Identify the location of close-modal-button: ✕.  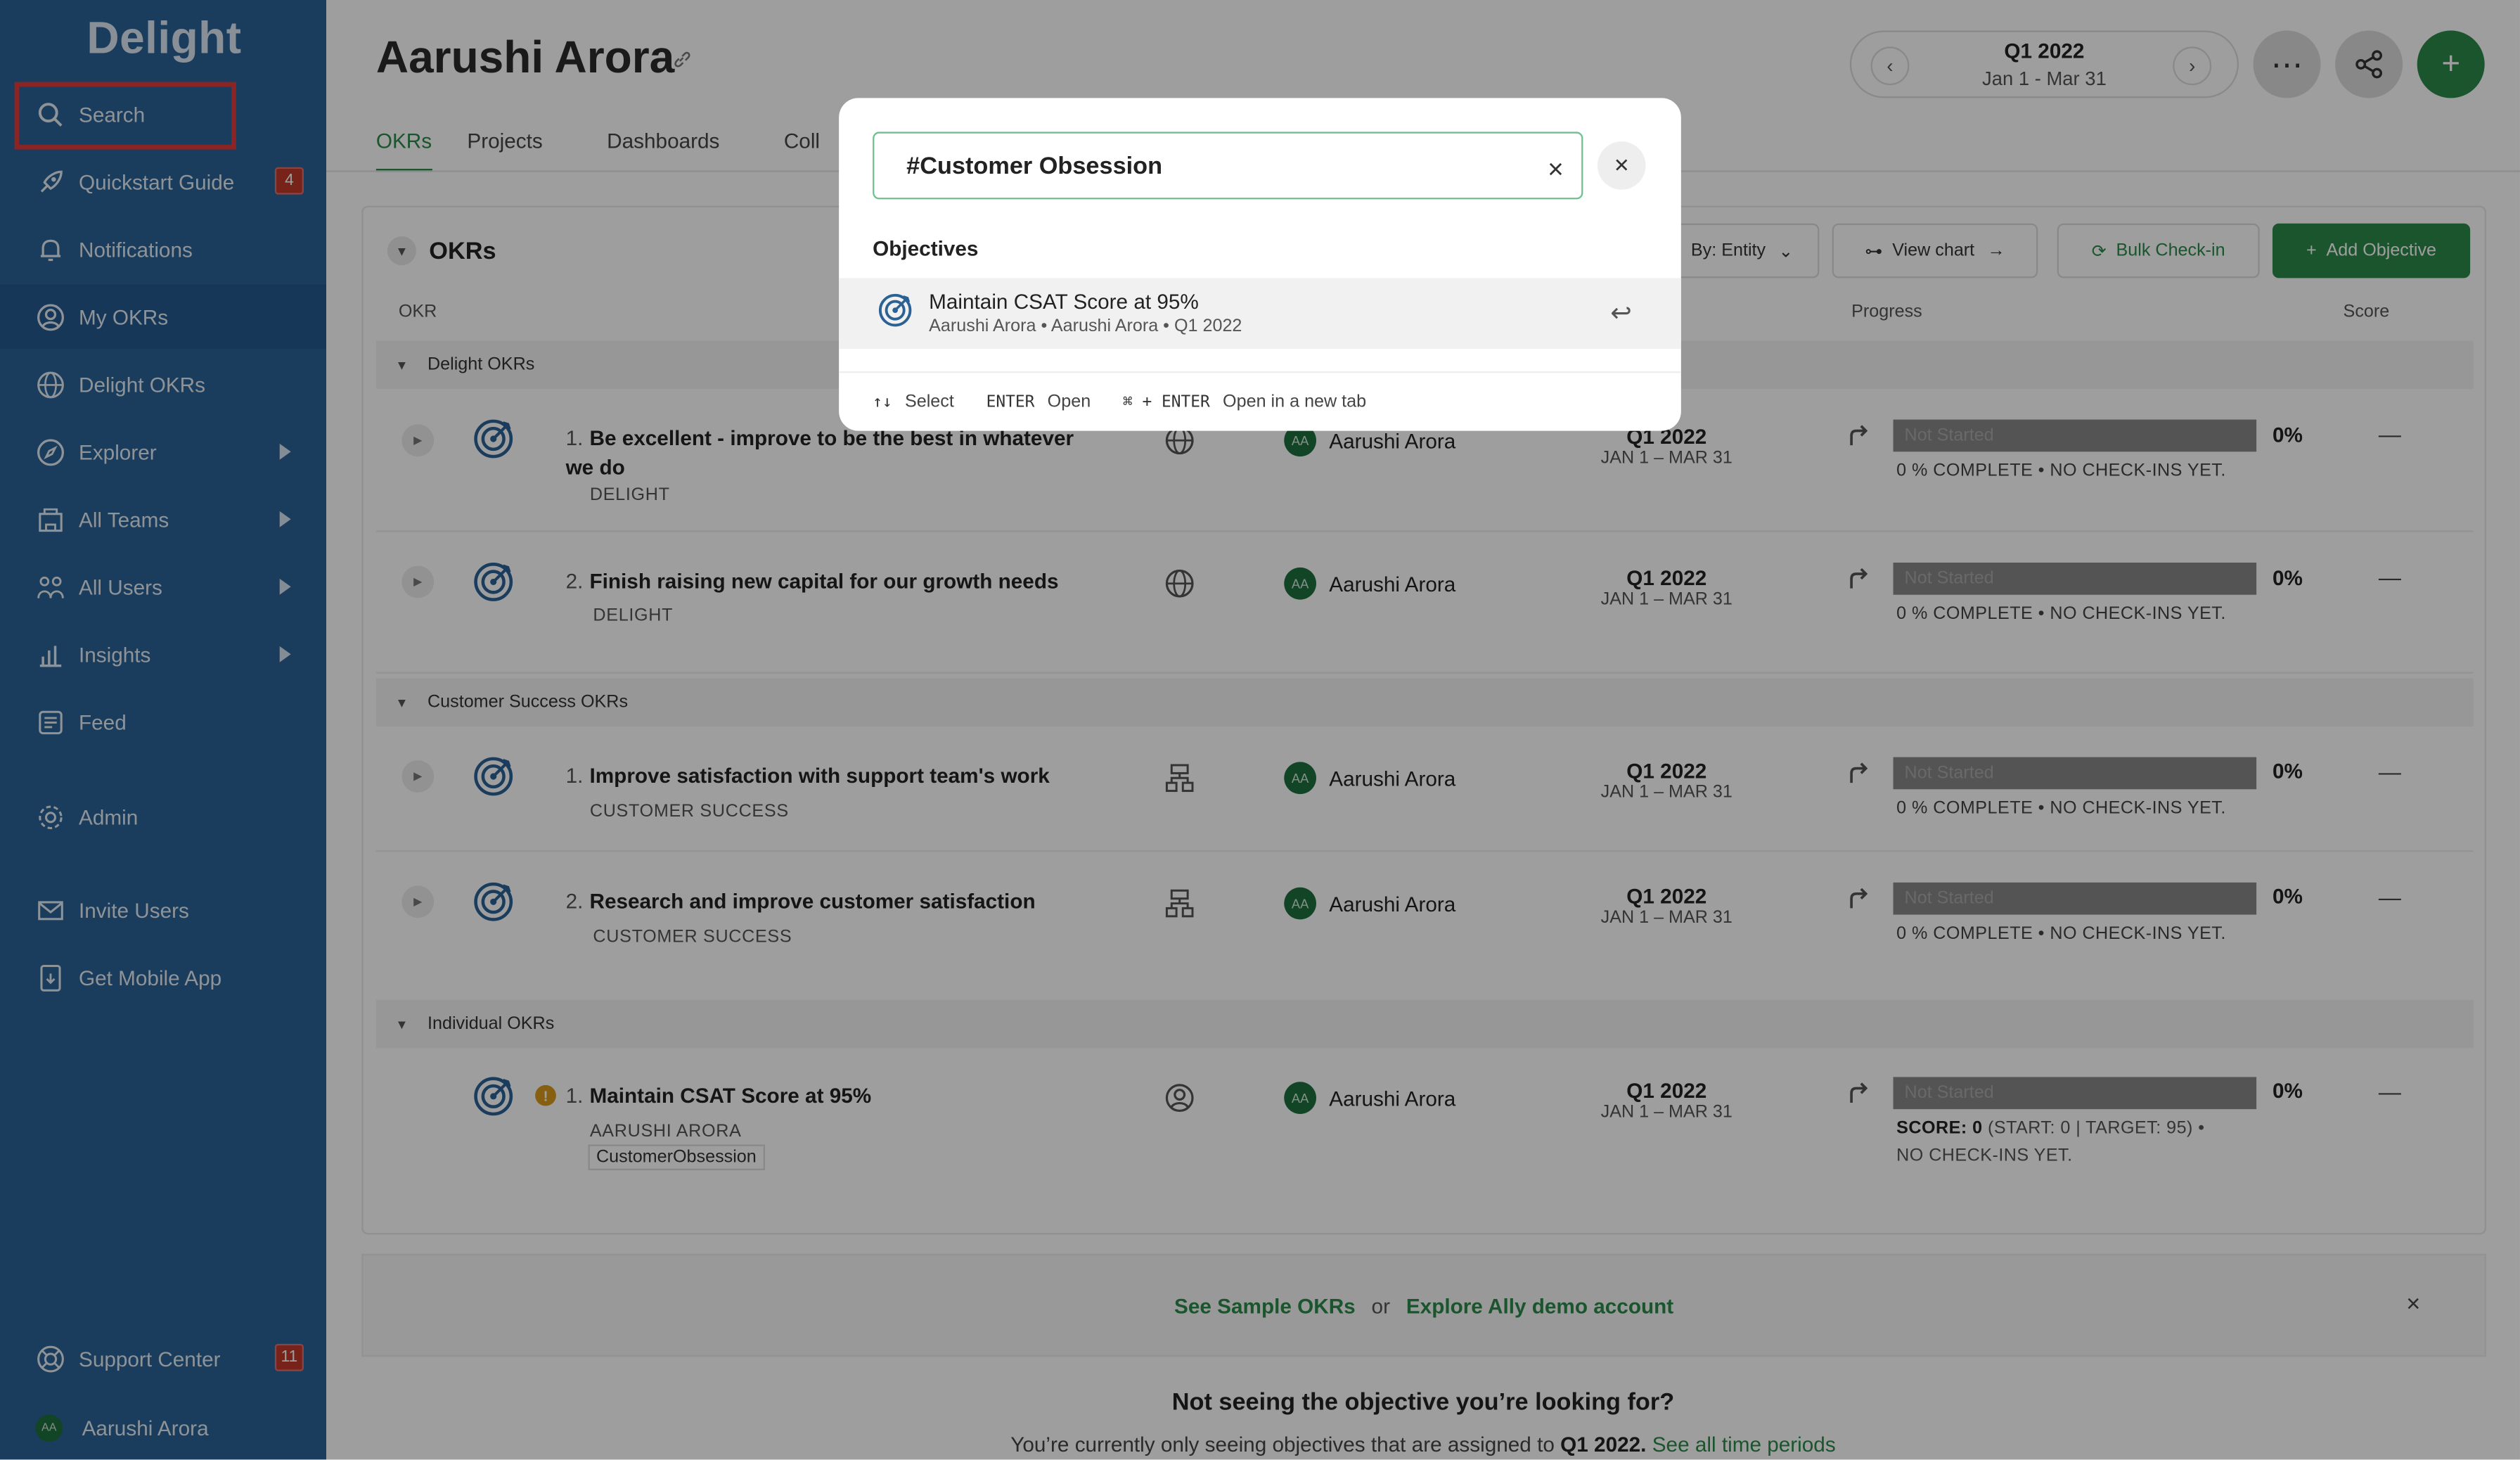
(1621, 165).